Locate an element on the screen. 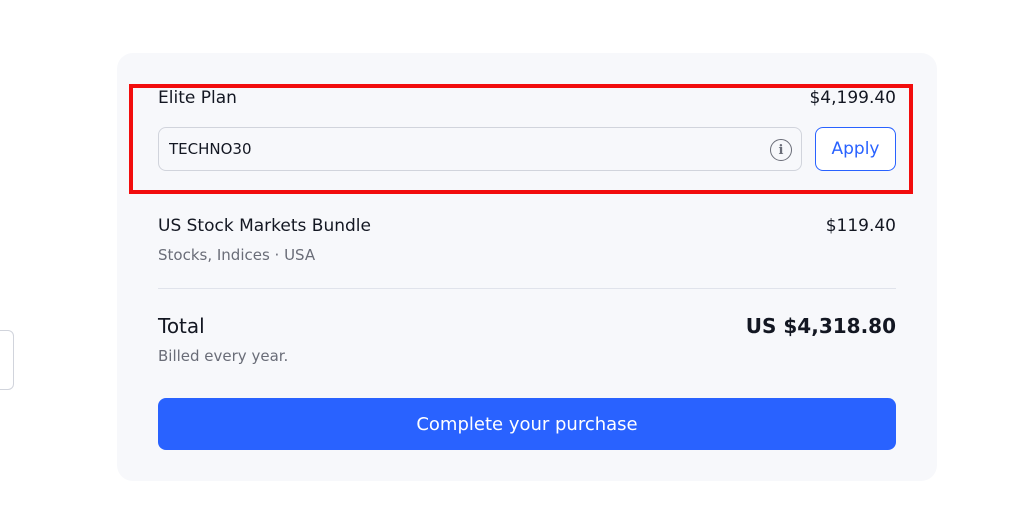 Image resolution: width=1024 pixels, height=511 pixels. promo-code-input is located at coordinates (480, 149).